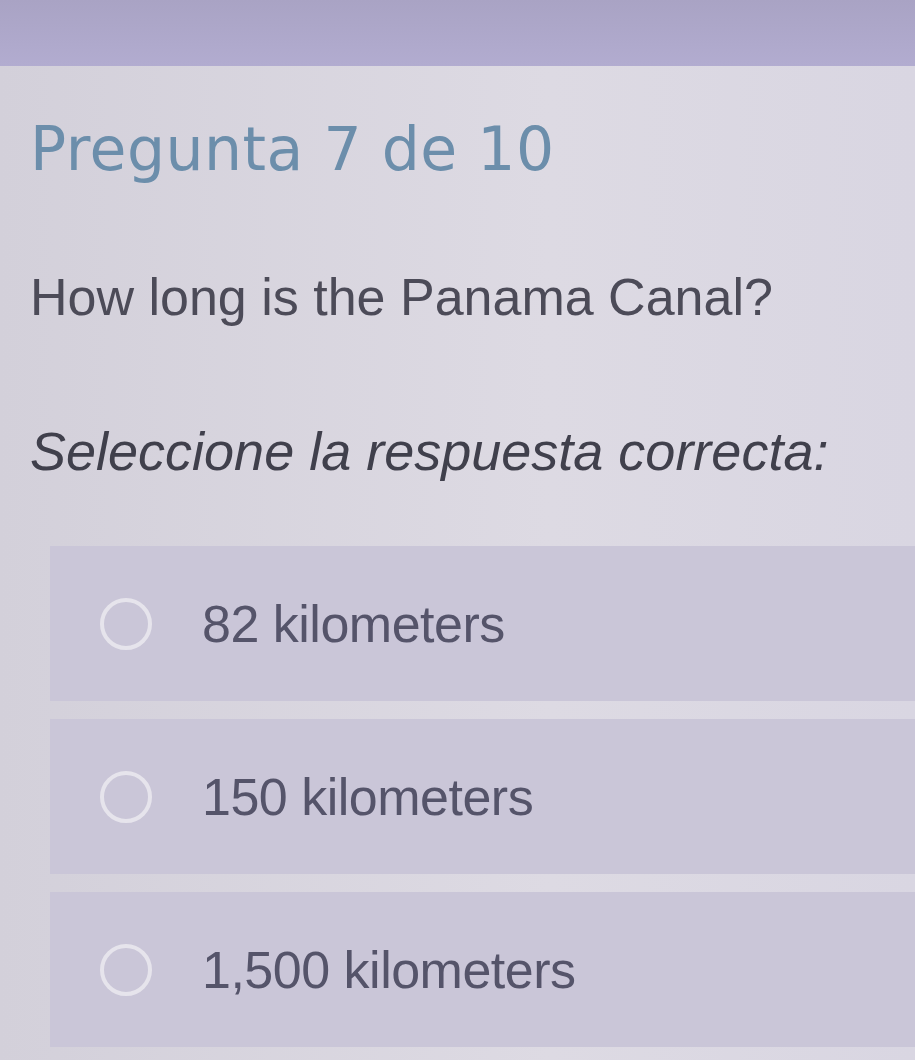 The width and height of the screenshot is (915, 1060). What do you see at coordinates (429, 451) in the screenshot?
I see `instruction-text: Seleccione la respuesta correcta:` at bounding box center [429, 451].